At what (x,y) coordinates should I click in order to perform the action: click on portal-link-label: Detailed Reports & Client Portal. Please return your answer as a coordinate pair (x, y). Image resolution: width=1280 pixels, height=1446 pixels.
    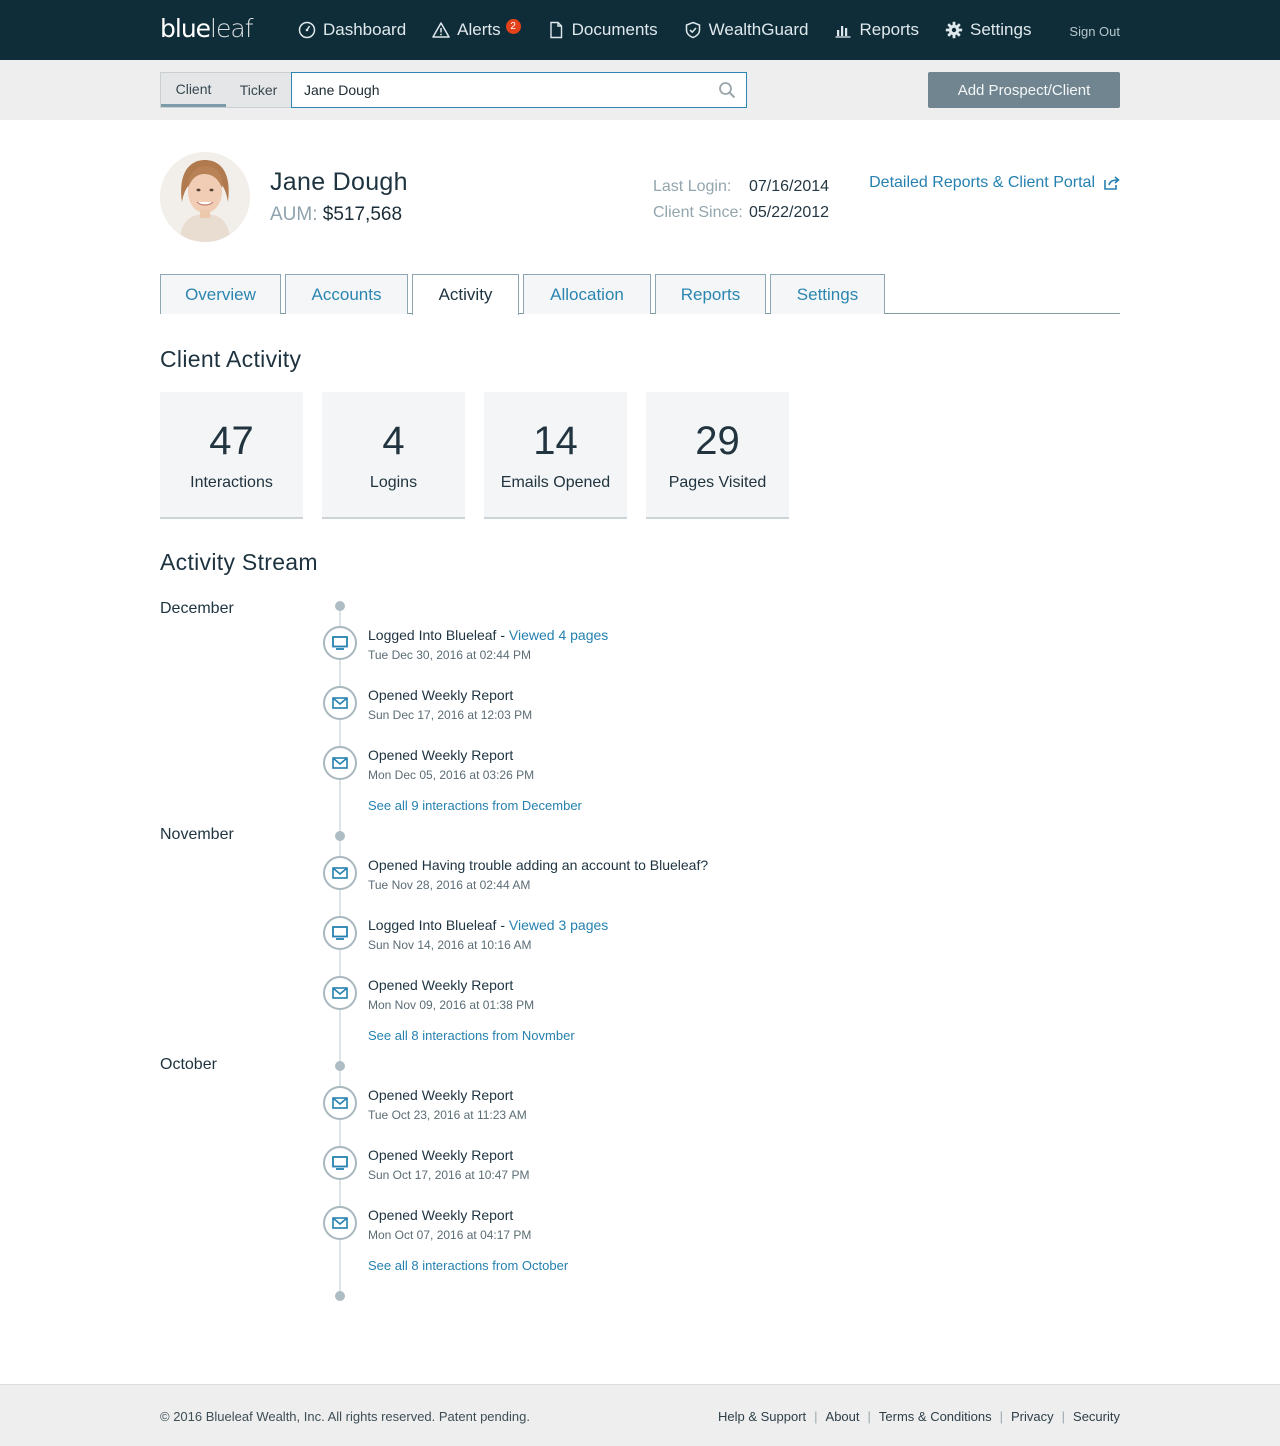
    Looking at the image, I should click on (982, 182).